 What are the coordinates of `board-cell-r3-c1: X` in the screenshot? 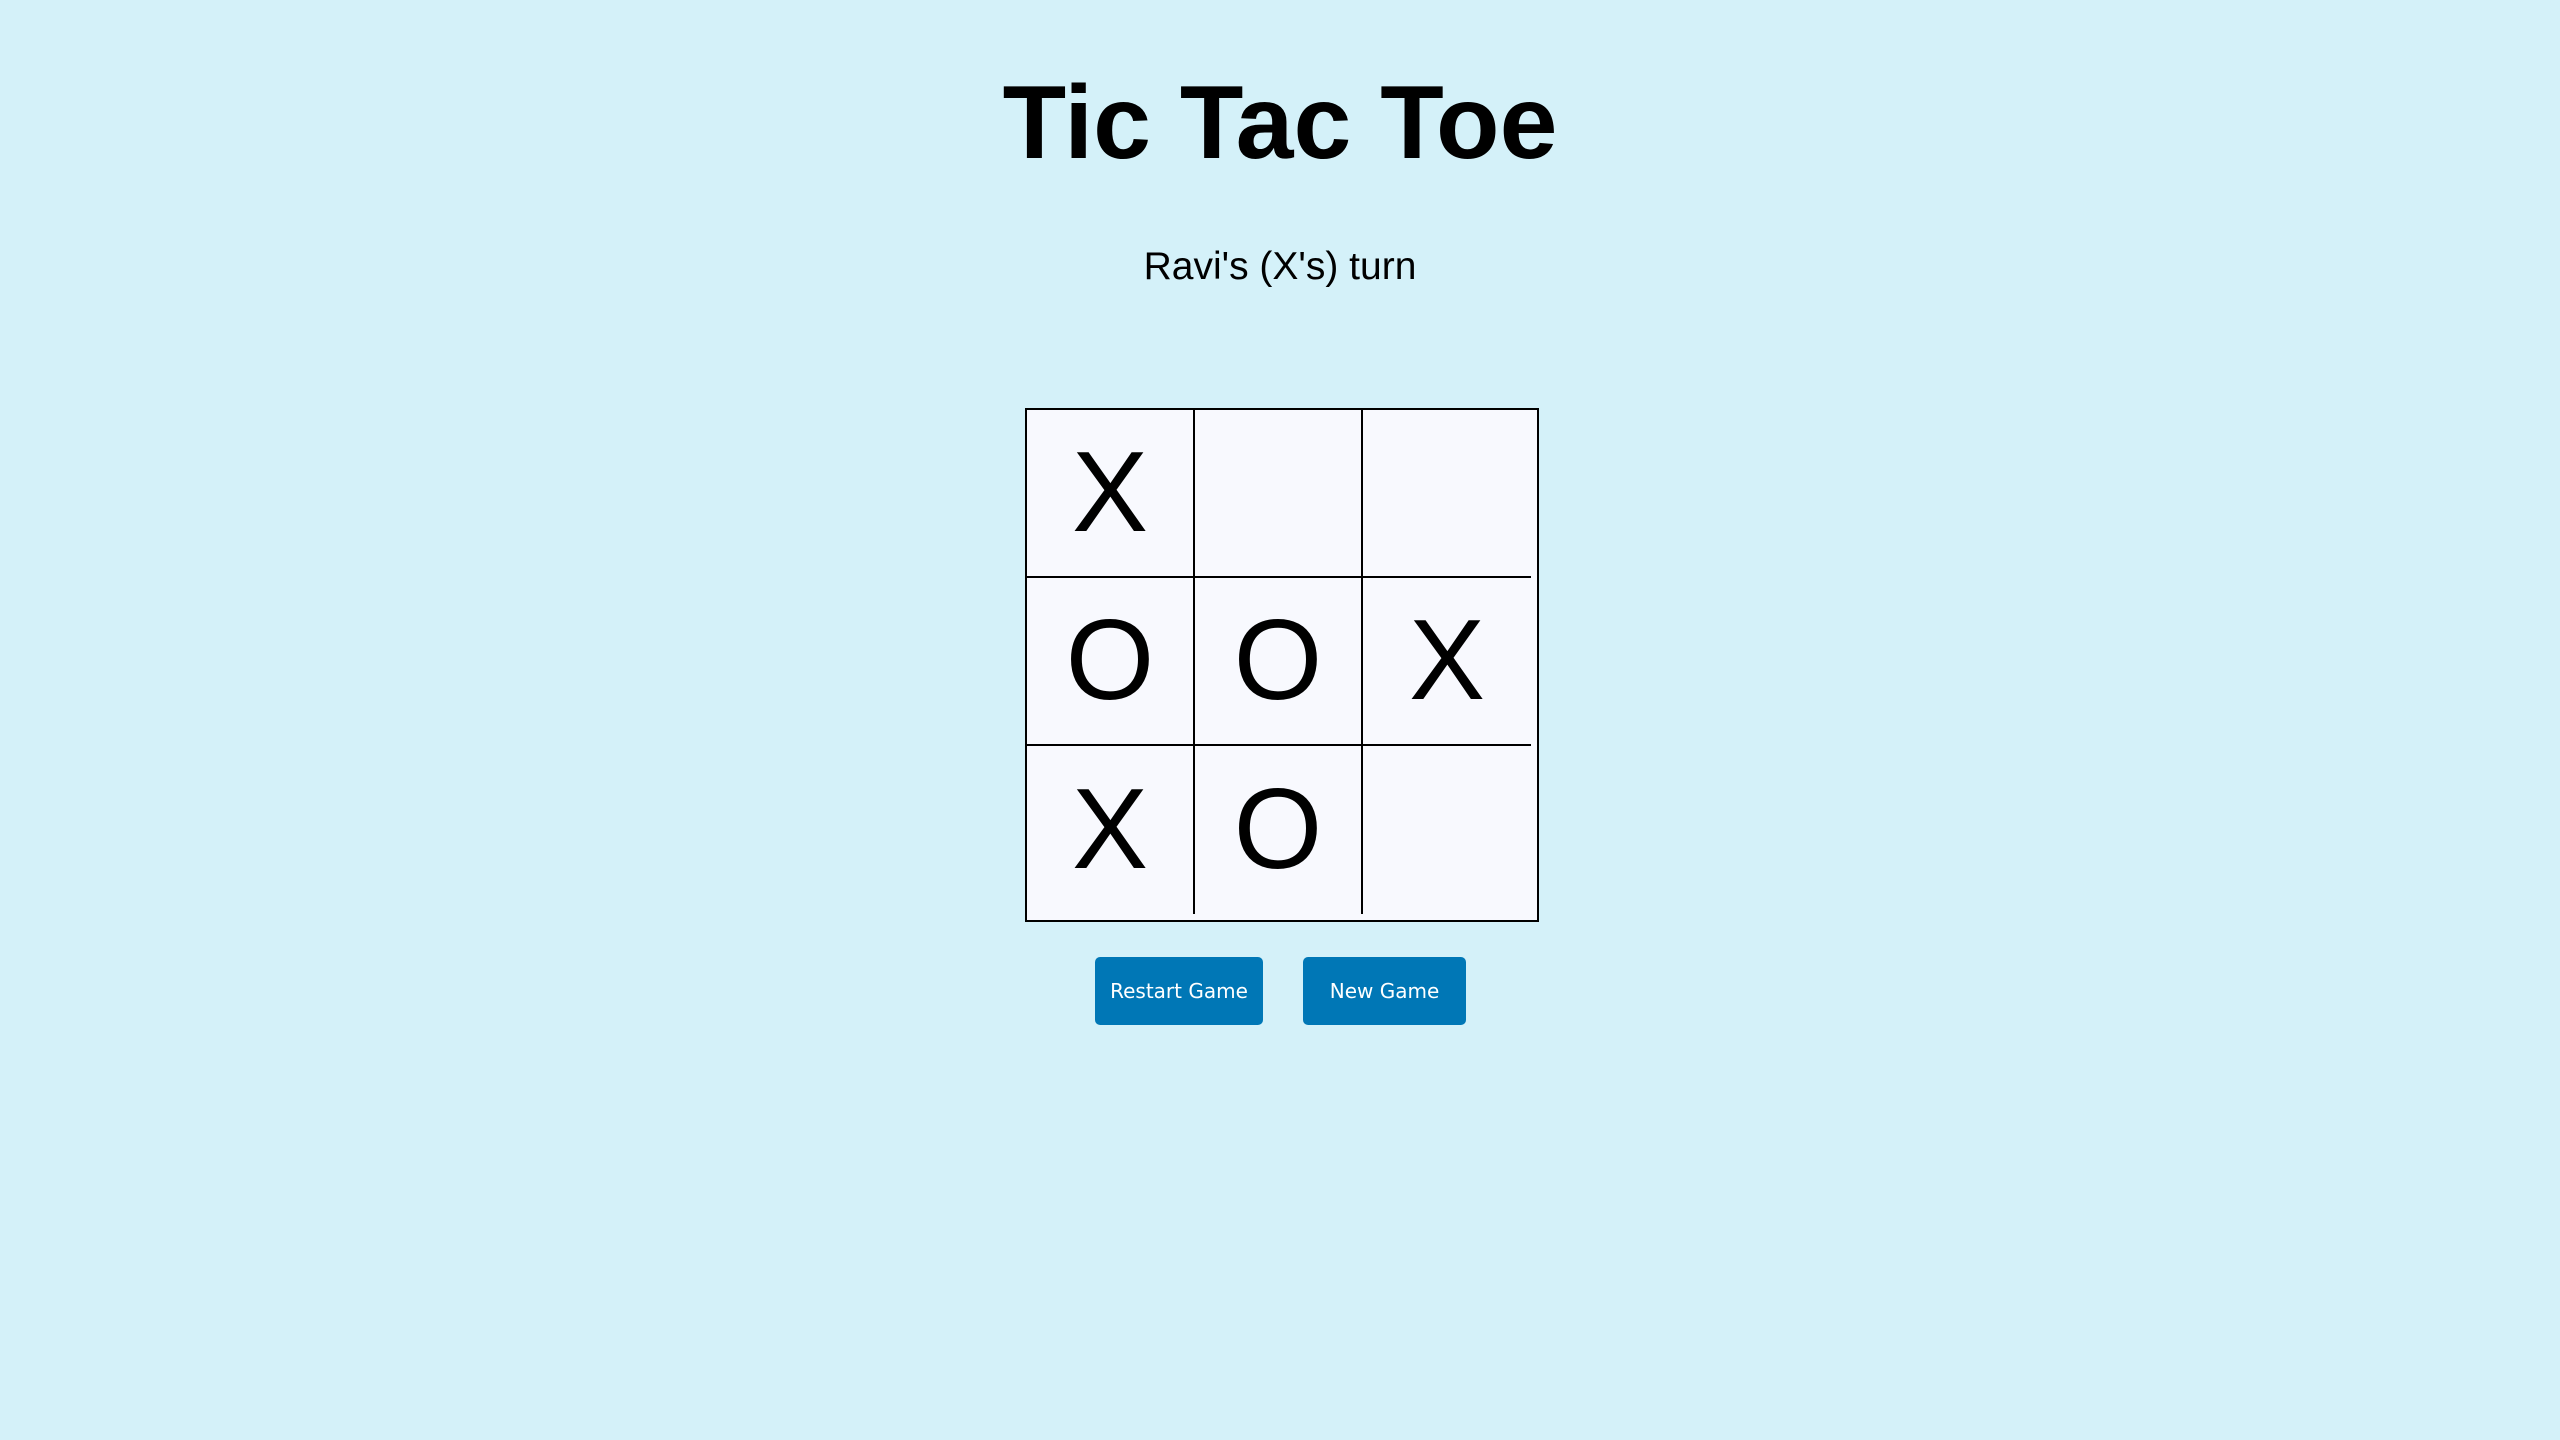 It's located at (1111, 830).